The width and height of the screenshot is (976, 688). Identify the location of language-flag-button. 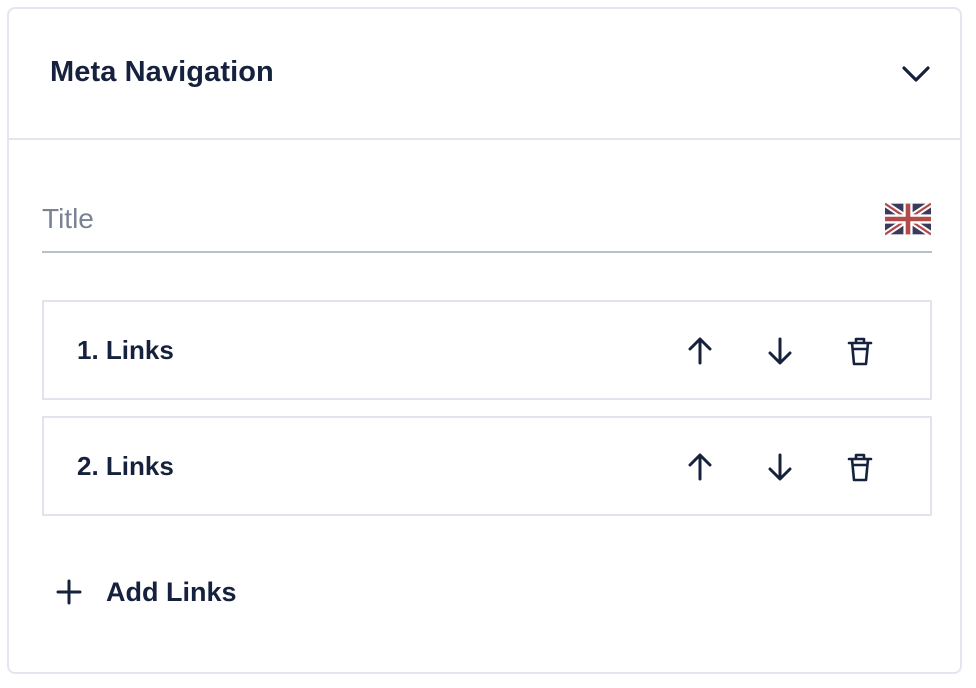
(908, 219).